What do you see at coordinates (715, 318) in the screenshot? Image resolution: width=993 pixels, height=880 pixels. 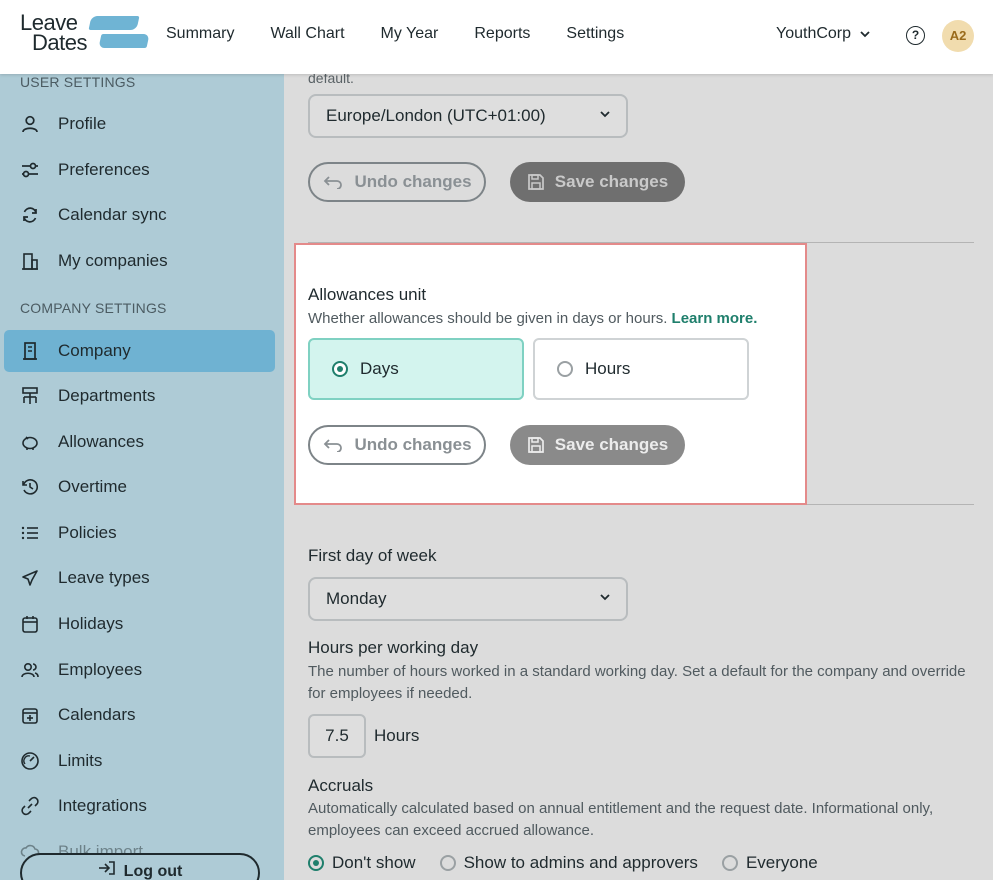 I see `learn-more-link: Learn more.` at bounding box center [715, 318].